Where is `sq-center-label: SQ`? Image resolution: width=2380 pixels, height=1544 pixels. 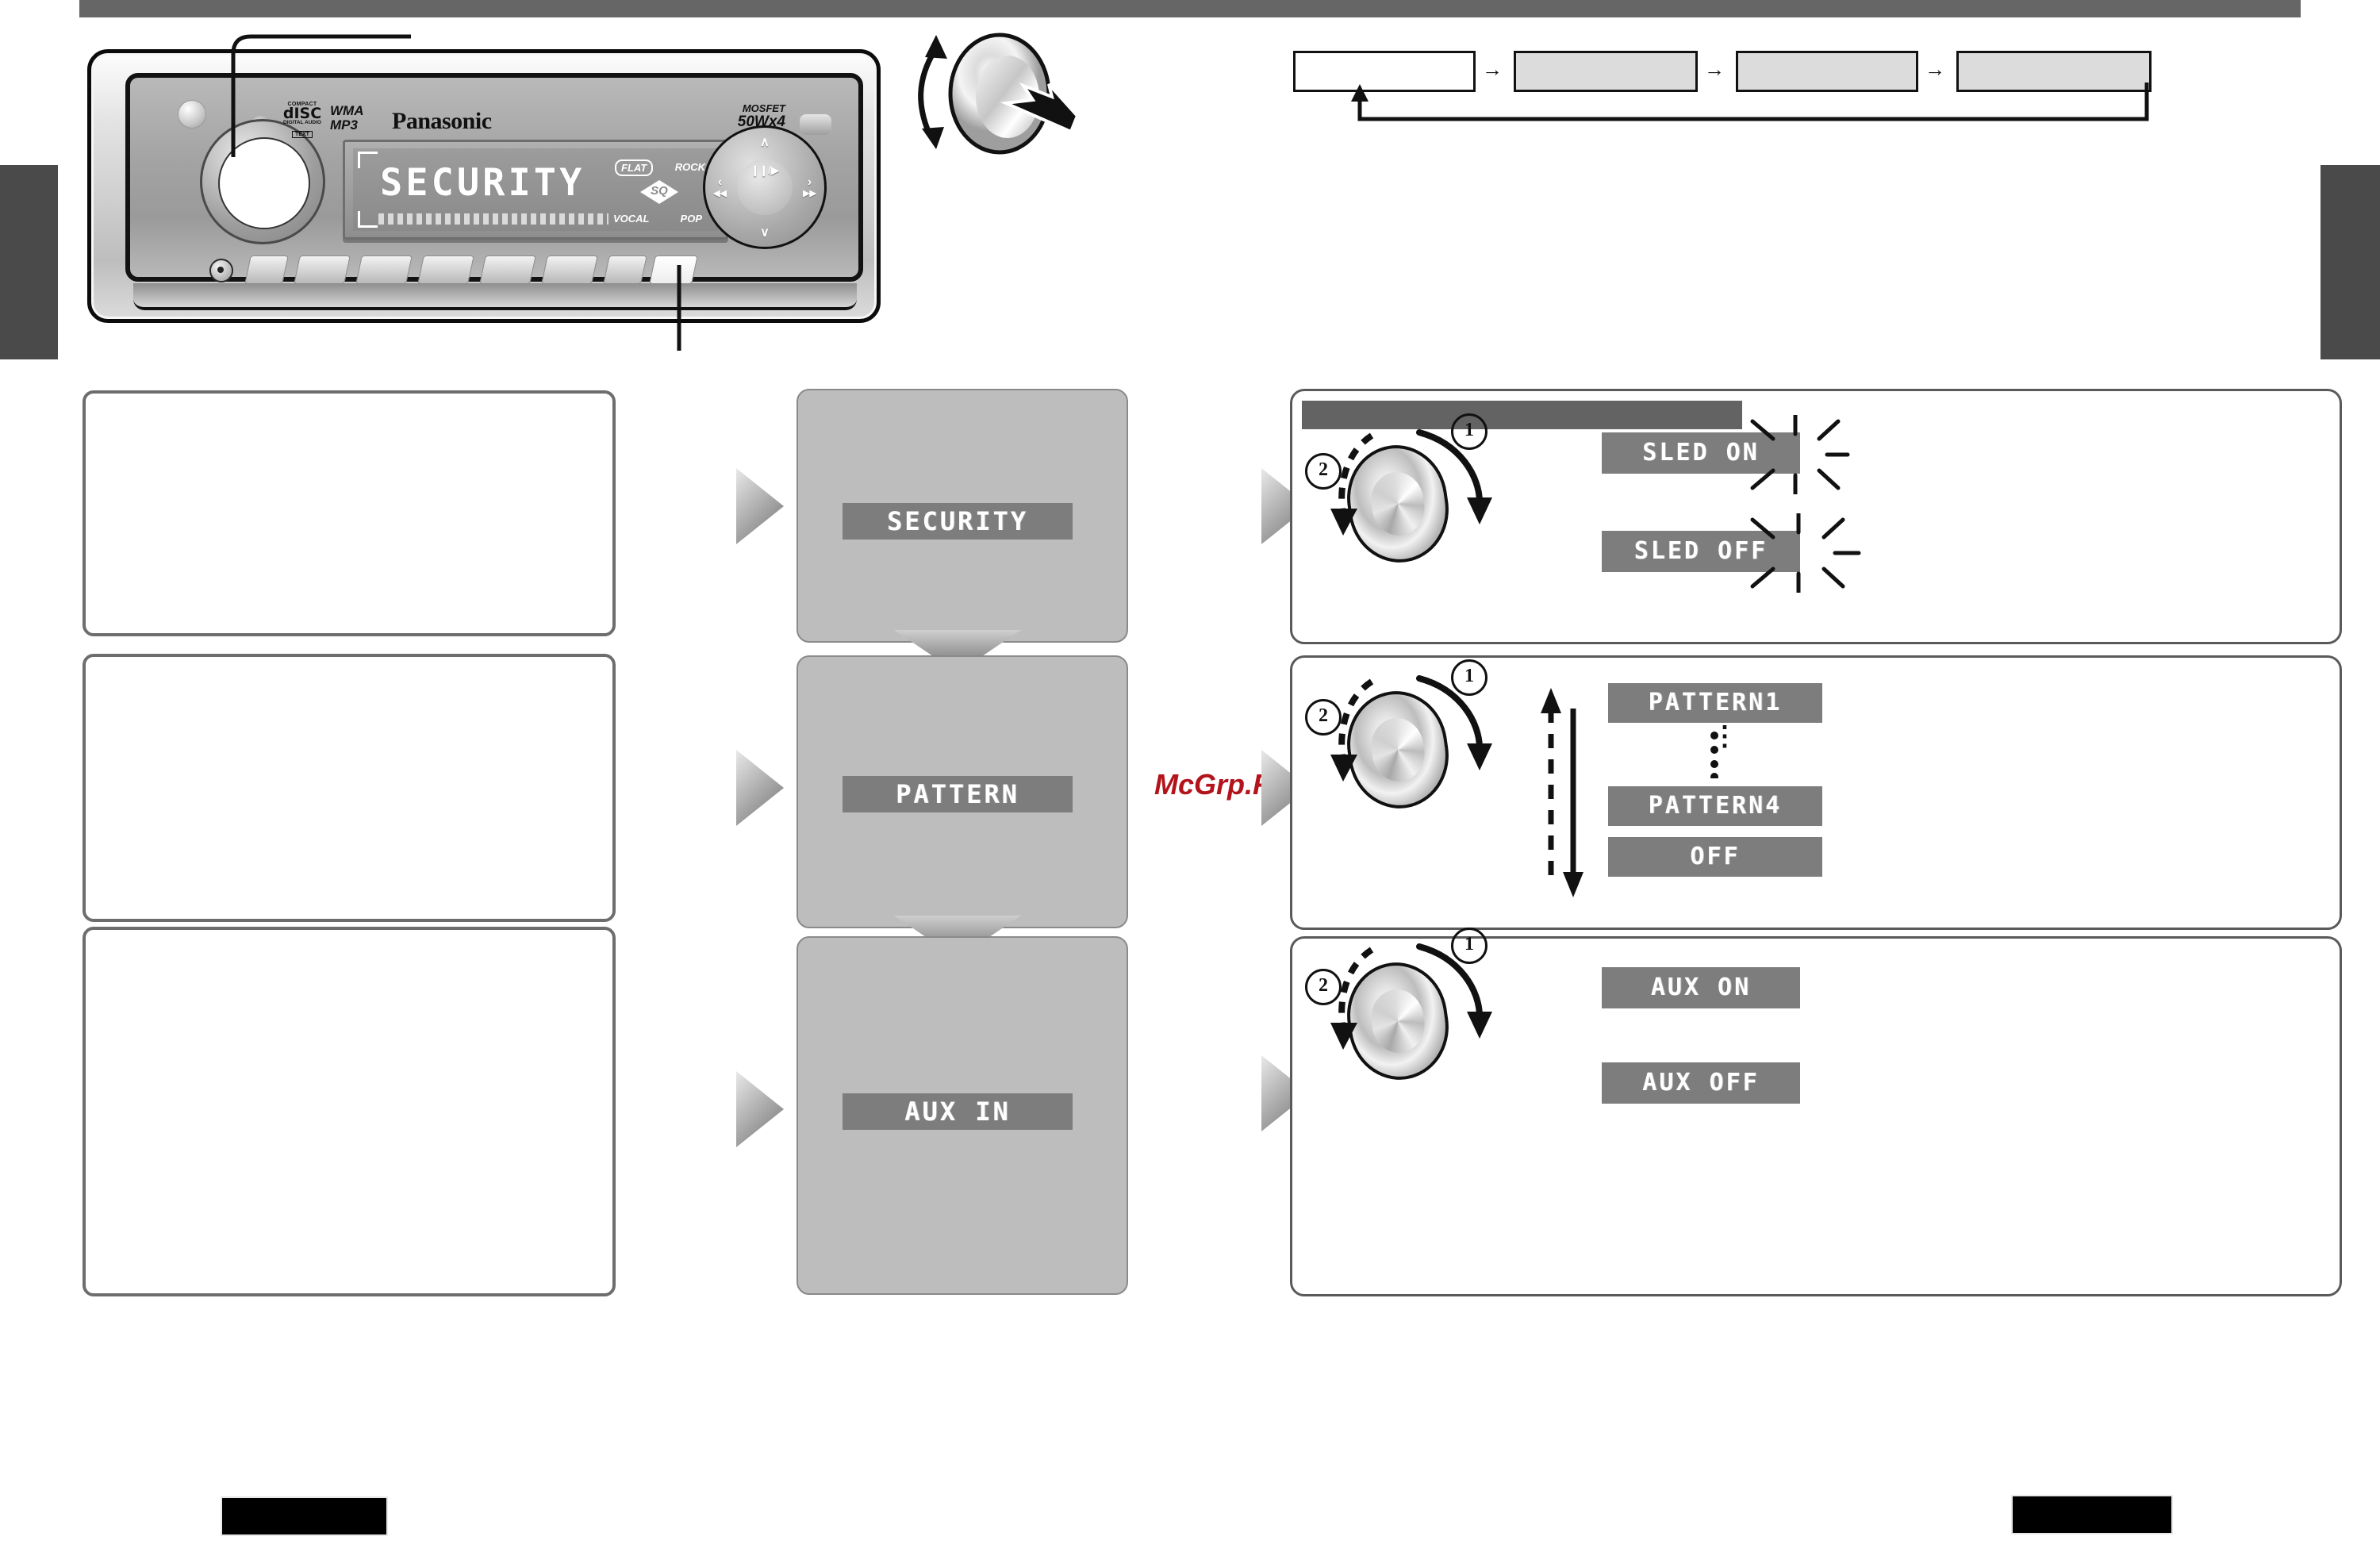
sq-center-label: SQ is located at coordinates (659, 191).